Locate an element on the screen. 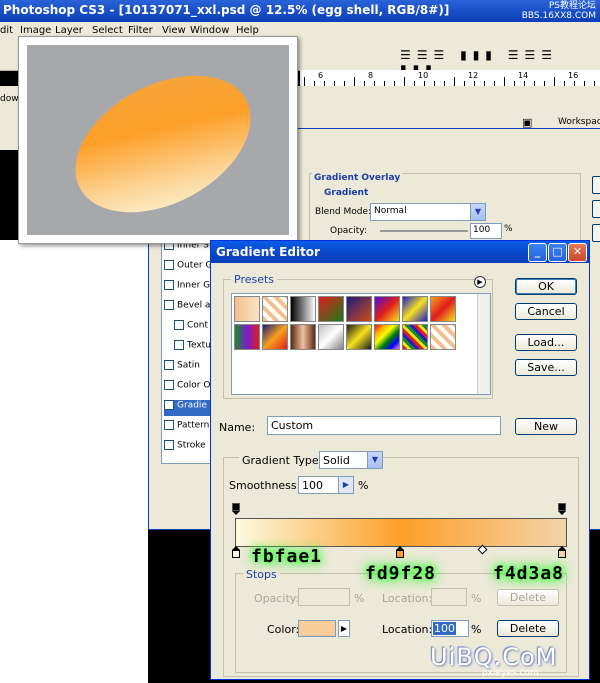 This screenshot has width=600, height=683. workspace-label: Workspac is located at coordinates (579, 122).